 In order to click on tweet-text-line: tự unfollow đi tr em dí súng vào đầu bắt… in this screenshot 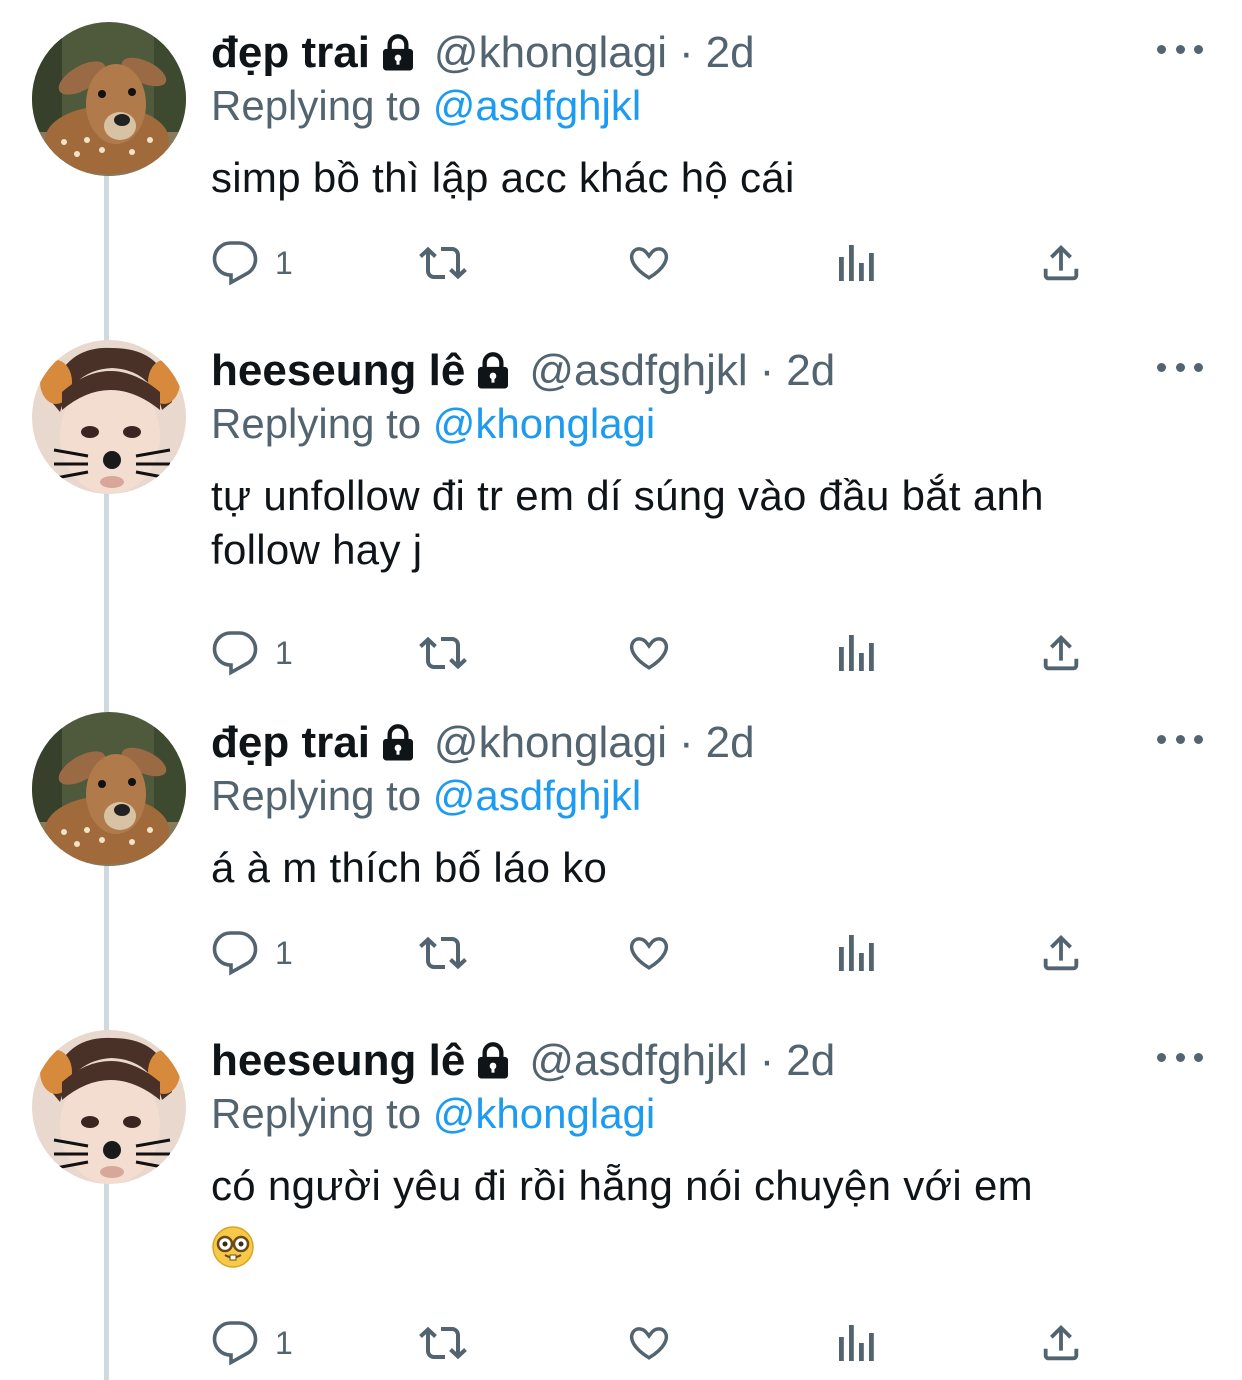, I will do `click(627, 495)`.